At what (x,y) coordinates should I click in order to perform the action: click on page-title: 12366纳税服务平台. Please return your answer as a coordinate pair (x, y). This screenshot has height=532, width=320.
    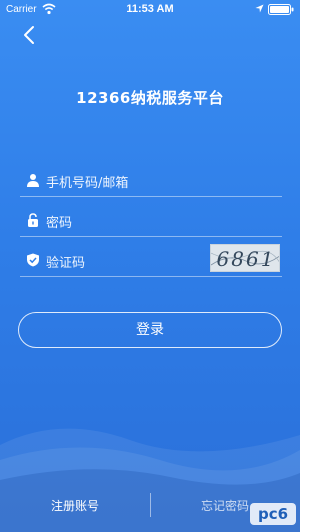
    Looking at the image, I should click on (150, 98).